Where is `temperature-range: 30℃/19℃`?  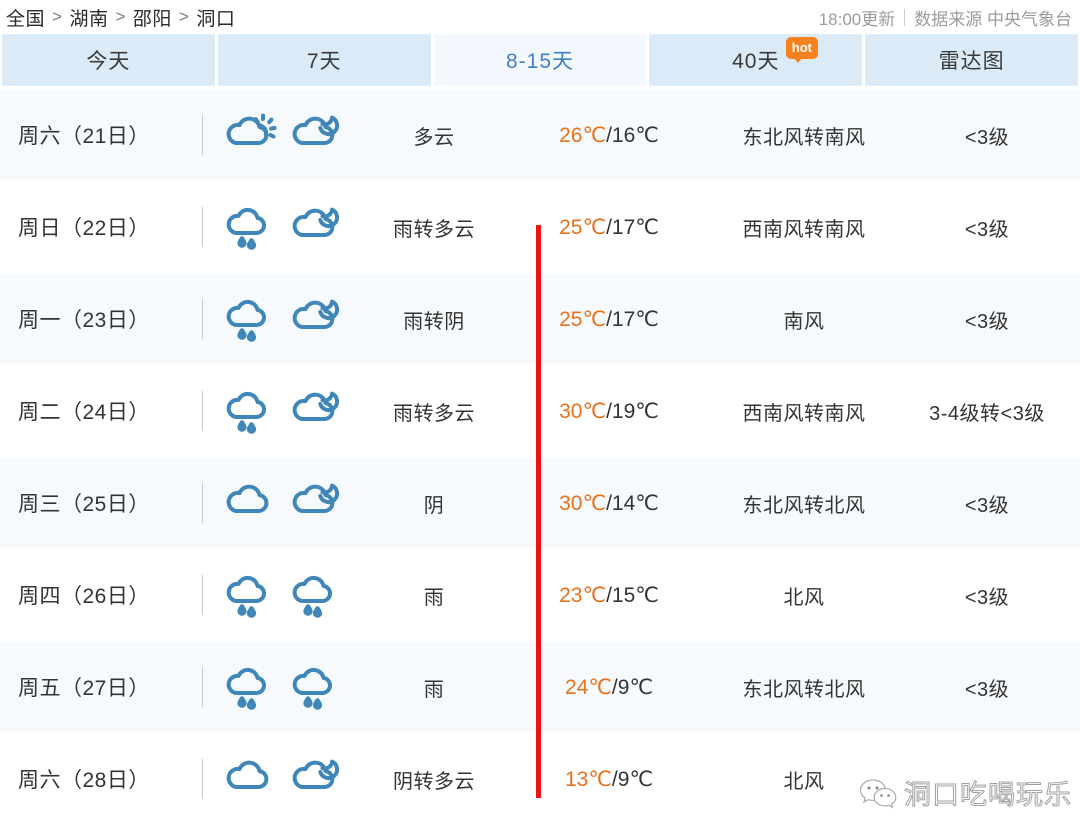
temperature-range: 30℃/19℃ is located at coordinates (609, 411).